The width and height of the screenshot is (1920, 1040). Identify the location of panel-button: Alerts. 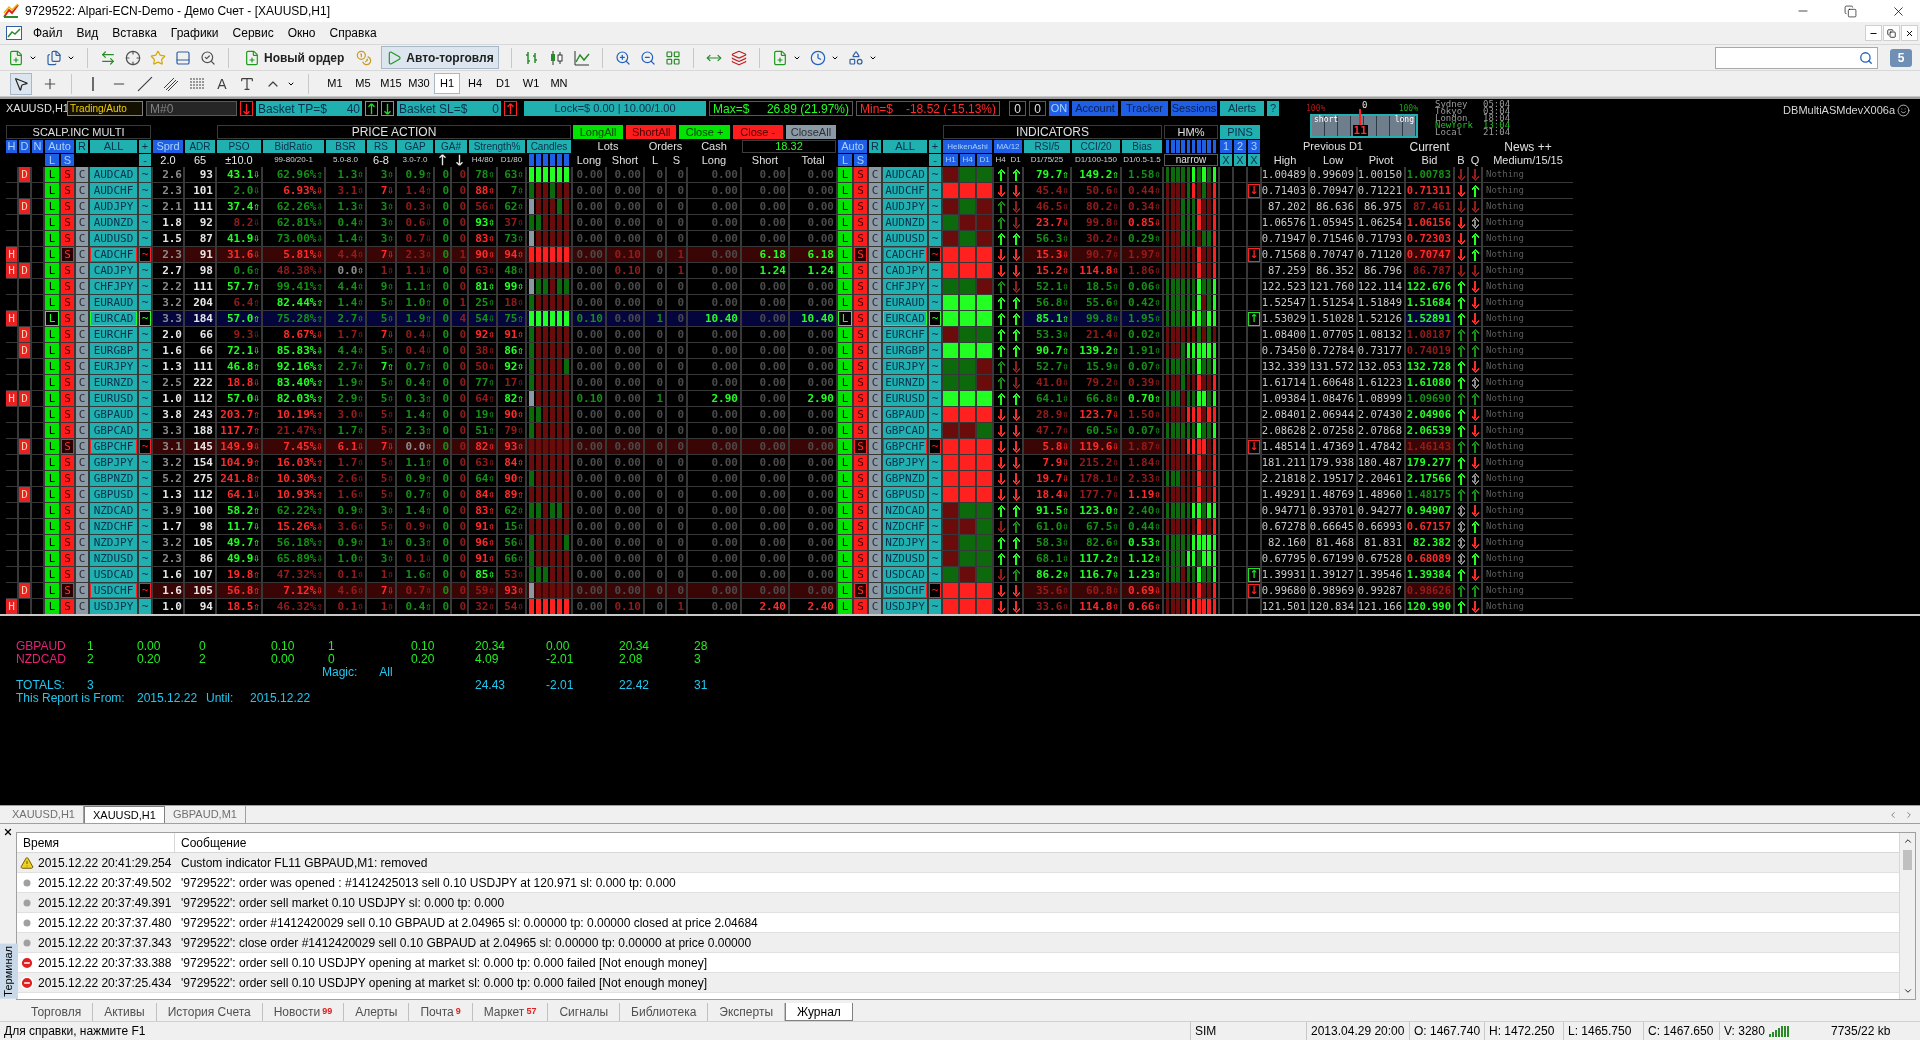
(1242, 108).